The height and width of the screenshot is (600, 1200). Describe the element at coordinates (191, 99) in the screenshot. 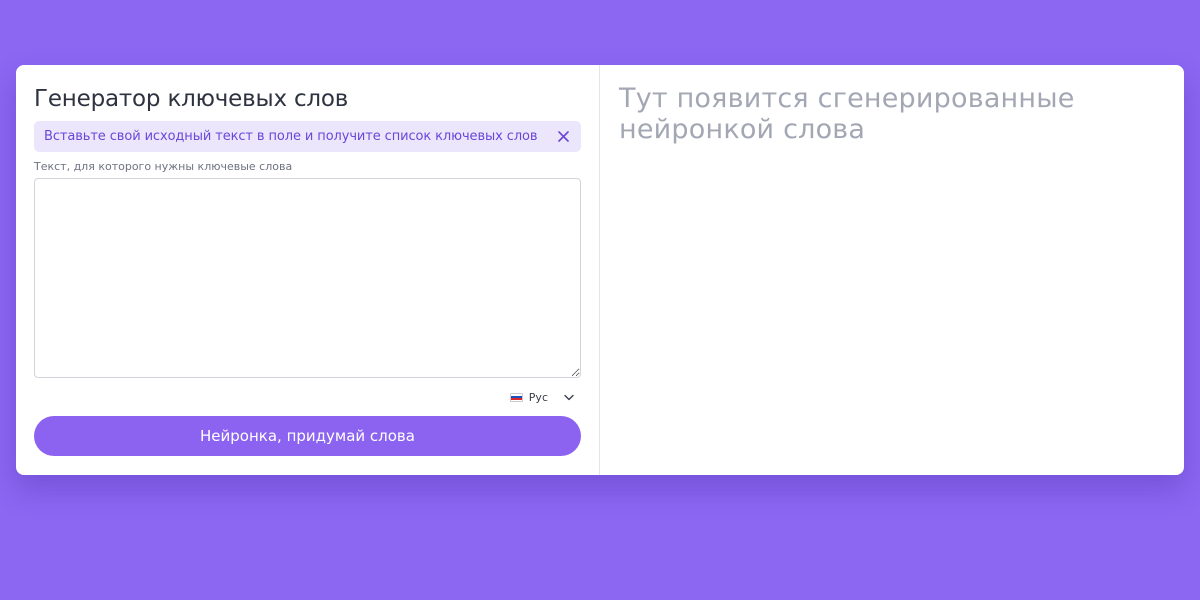

I see `page-title: Генератор ключевых слов` at that location.